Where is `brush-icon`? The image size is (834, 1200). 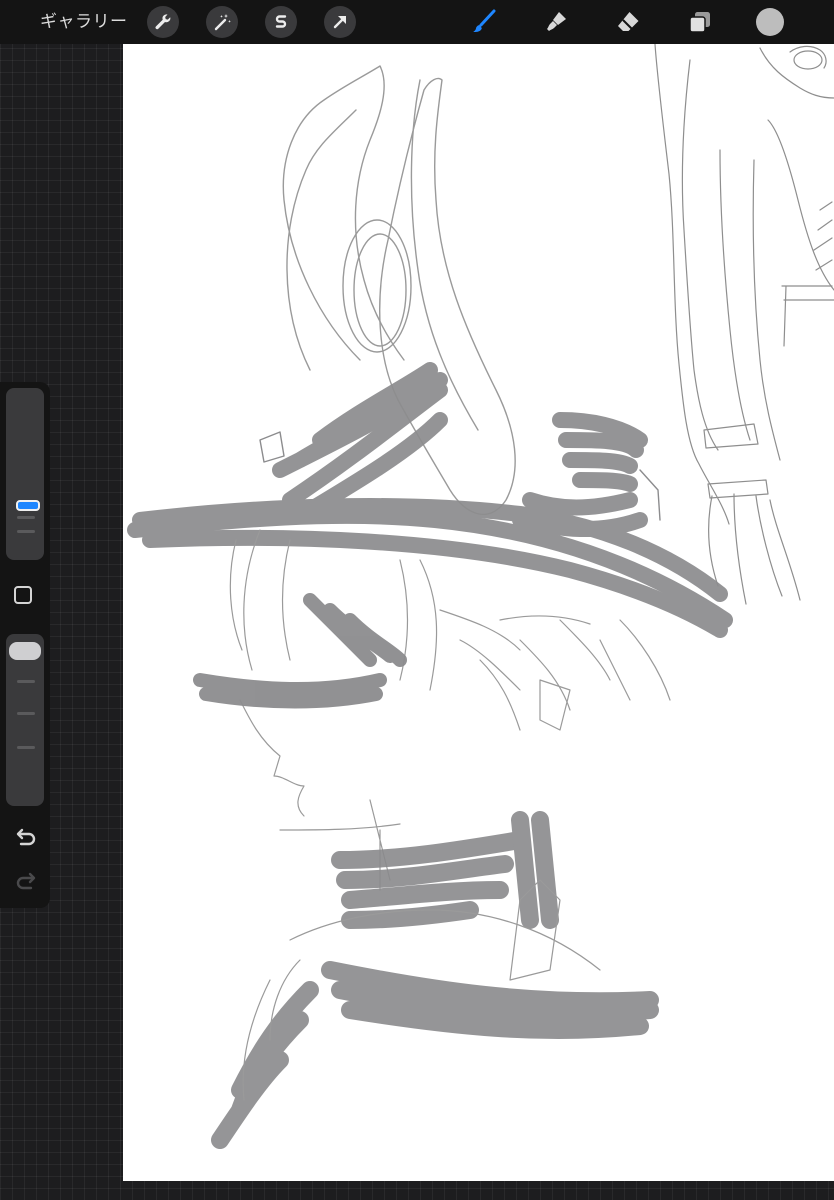
brush-icon is located at coordinates (484, 20).